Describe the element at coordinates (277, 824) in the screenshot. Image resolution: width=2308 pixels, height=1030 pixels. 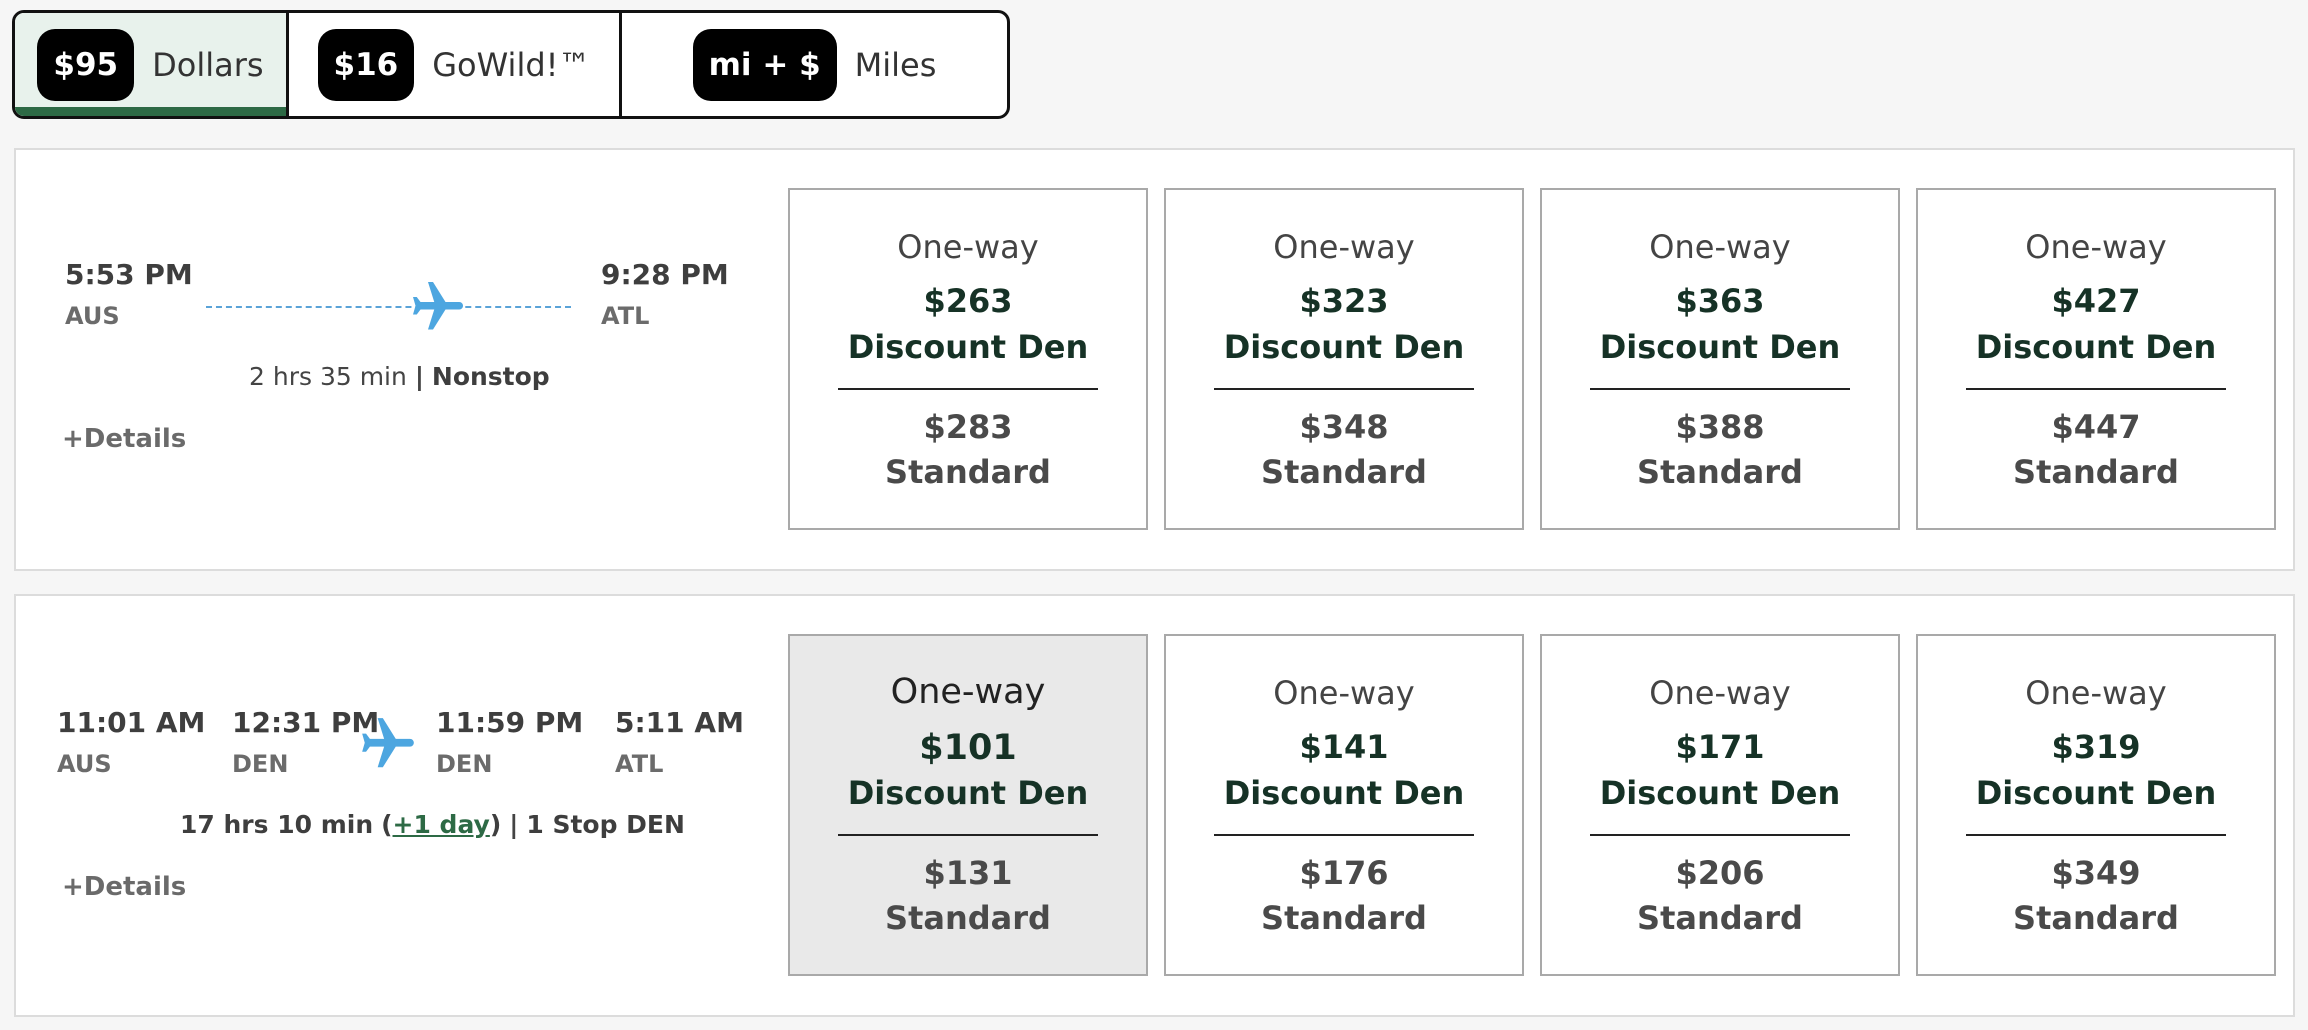
I see `duration-text: 17 hrs 10 min` at that location.